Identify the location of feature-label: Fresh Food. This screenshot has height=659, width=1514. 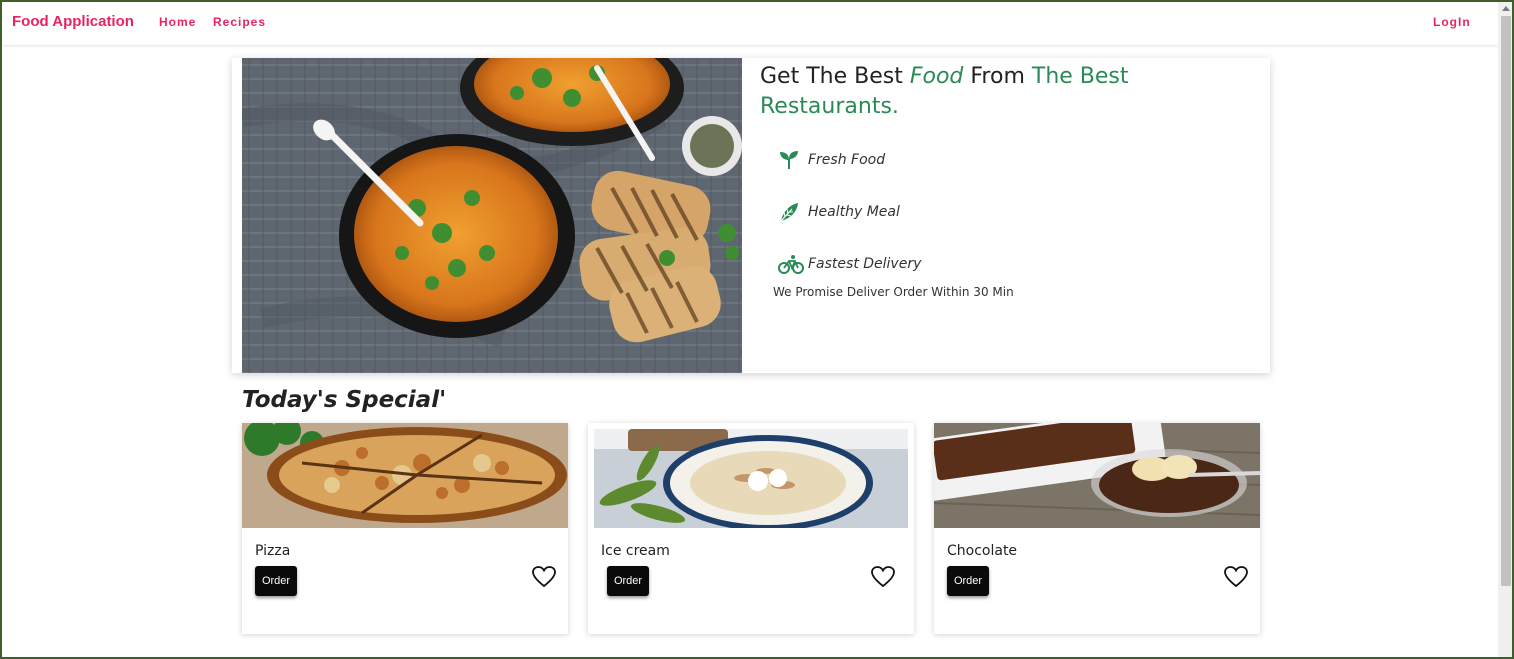
(847, 160).